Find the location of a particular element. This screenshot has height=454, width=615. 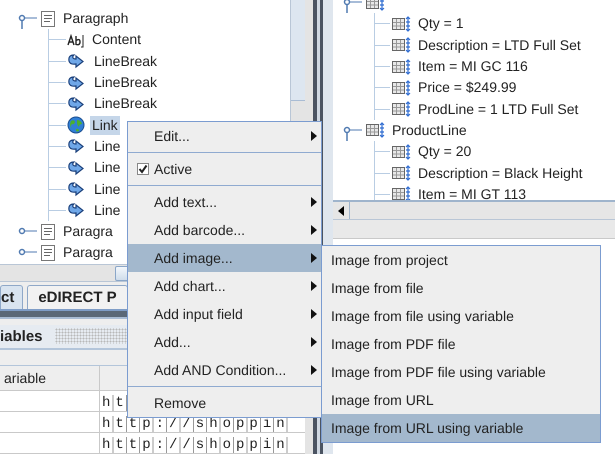

tree-item: Paragraph is located at coordinates (95, 18).